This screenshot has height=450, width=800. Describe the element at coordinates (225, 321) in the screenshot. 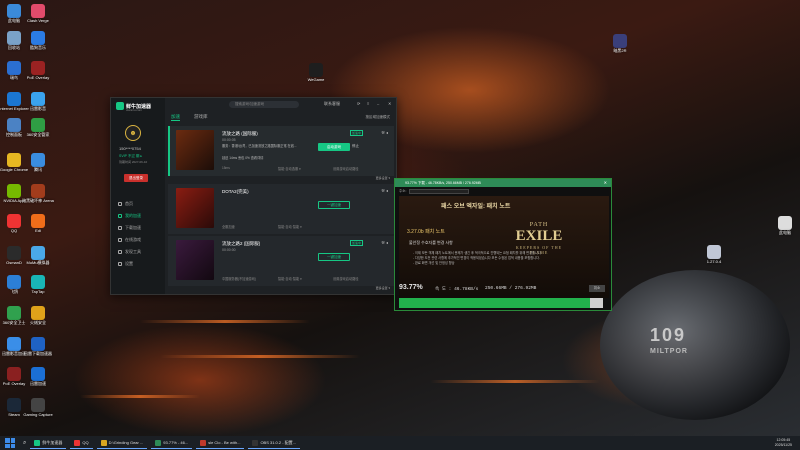

I see `light-streak` at that location.